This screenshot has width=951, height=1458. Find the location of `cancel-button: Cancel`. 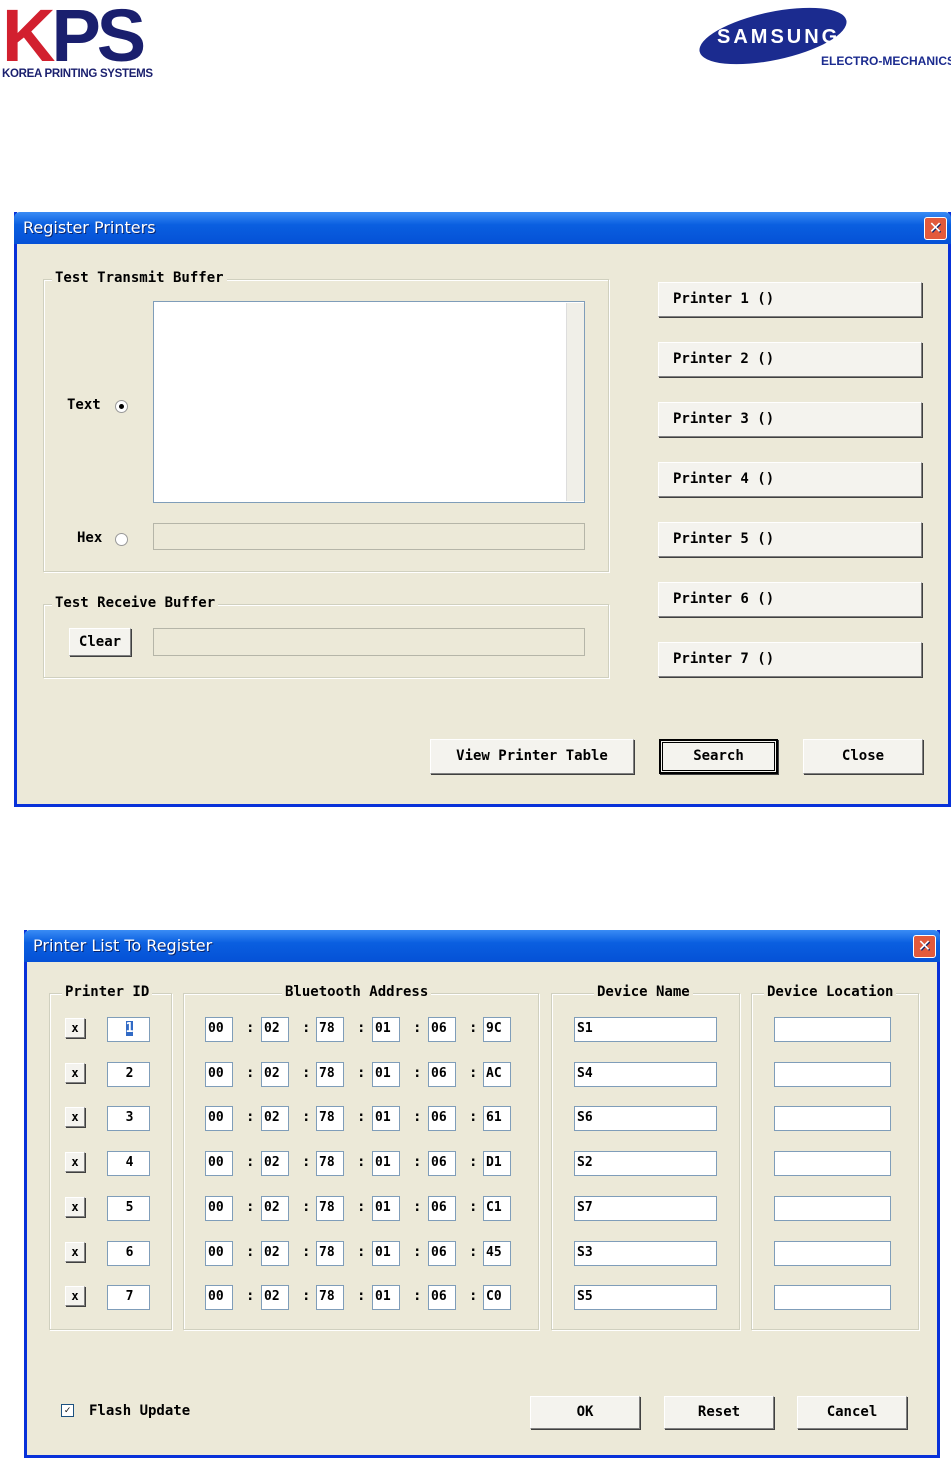

cancel-button: Cancel is located at coordinates (852, 1412).